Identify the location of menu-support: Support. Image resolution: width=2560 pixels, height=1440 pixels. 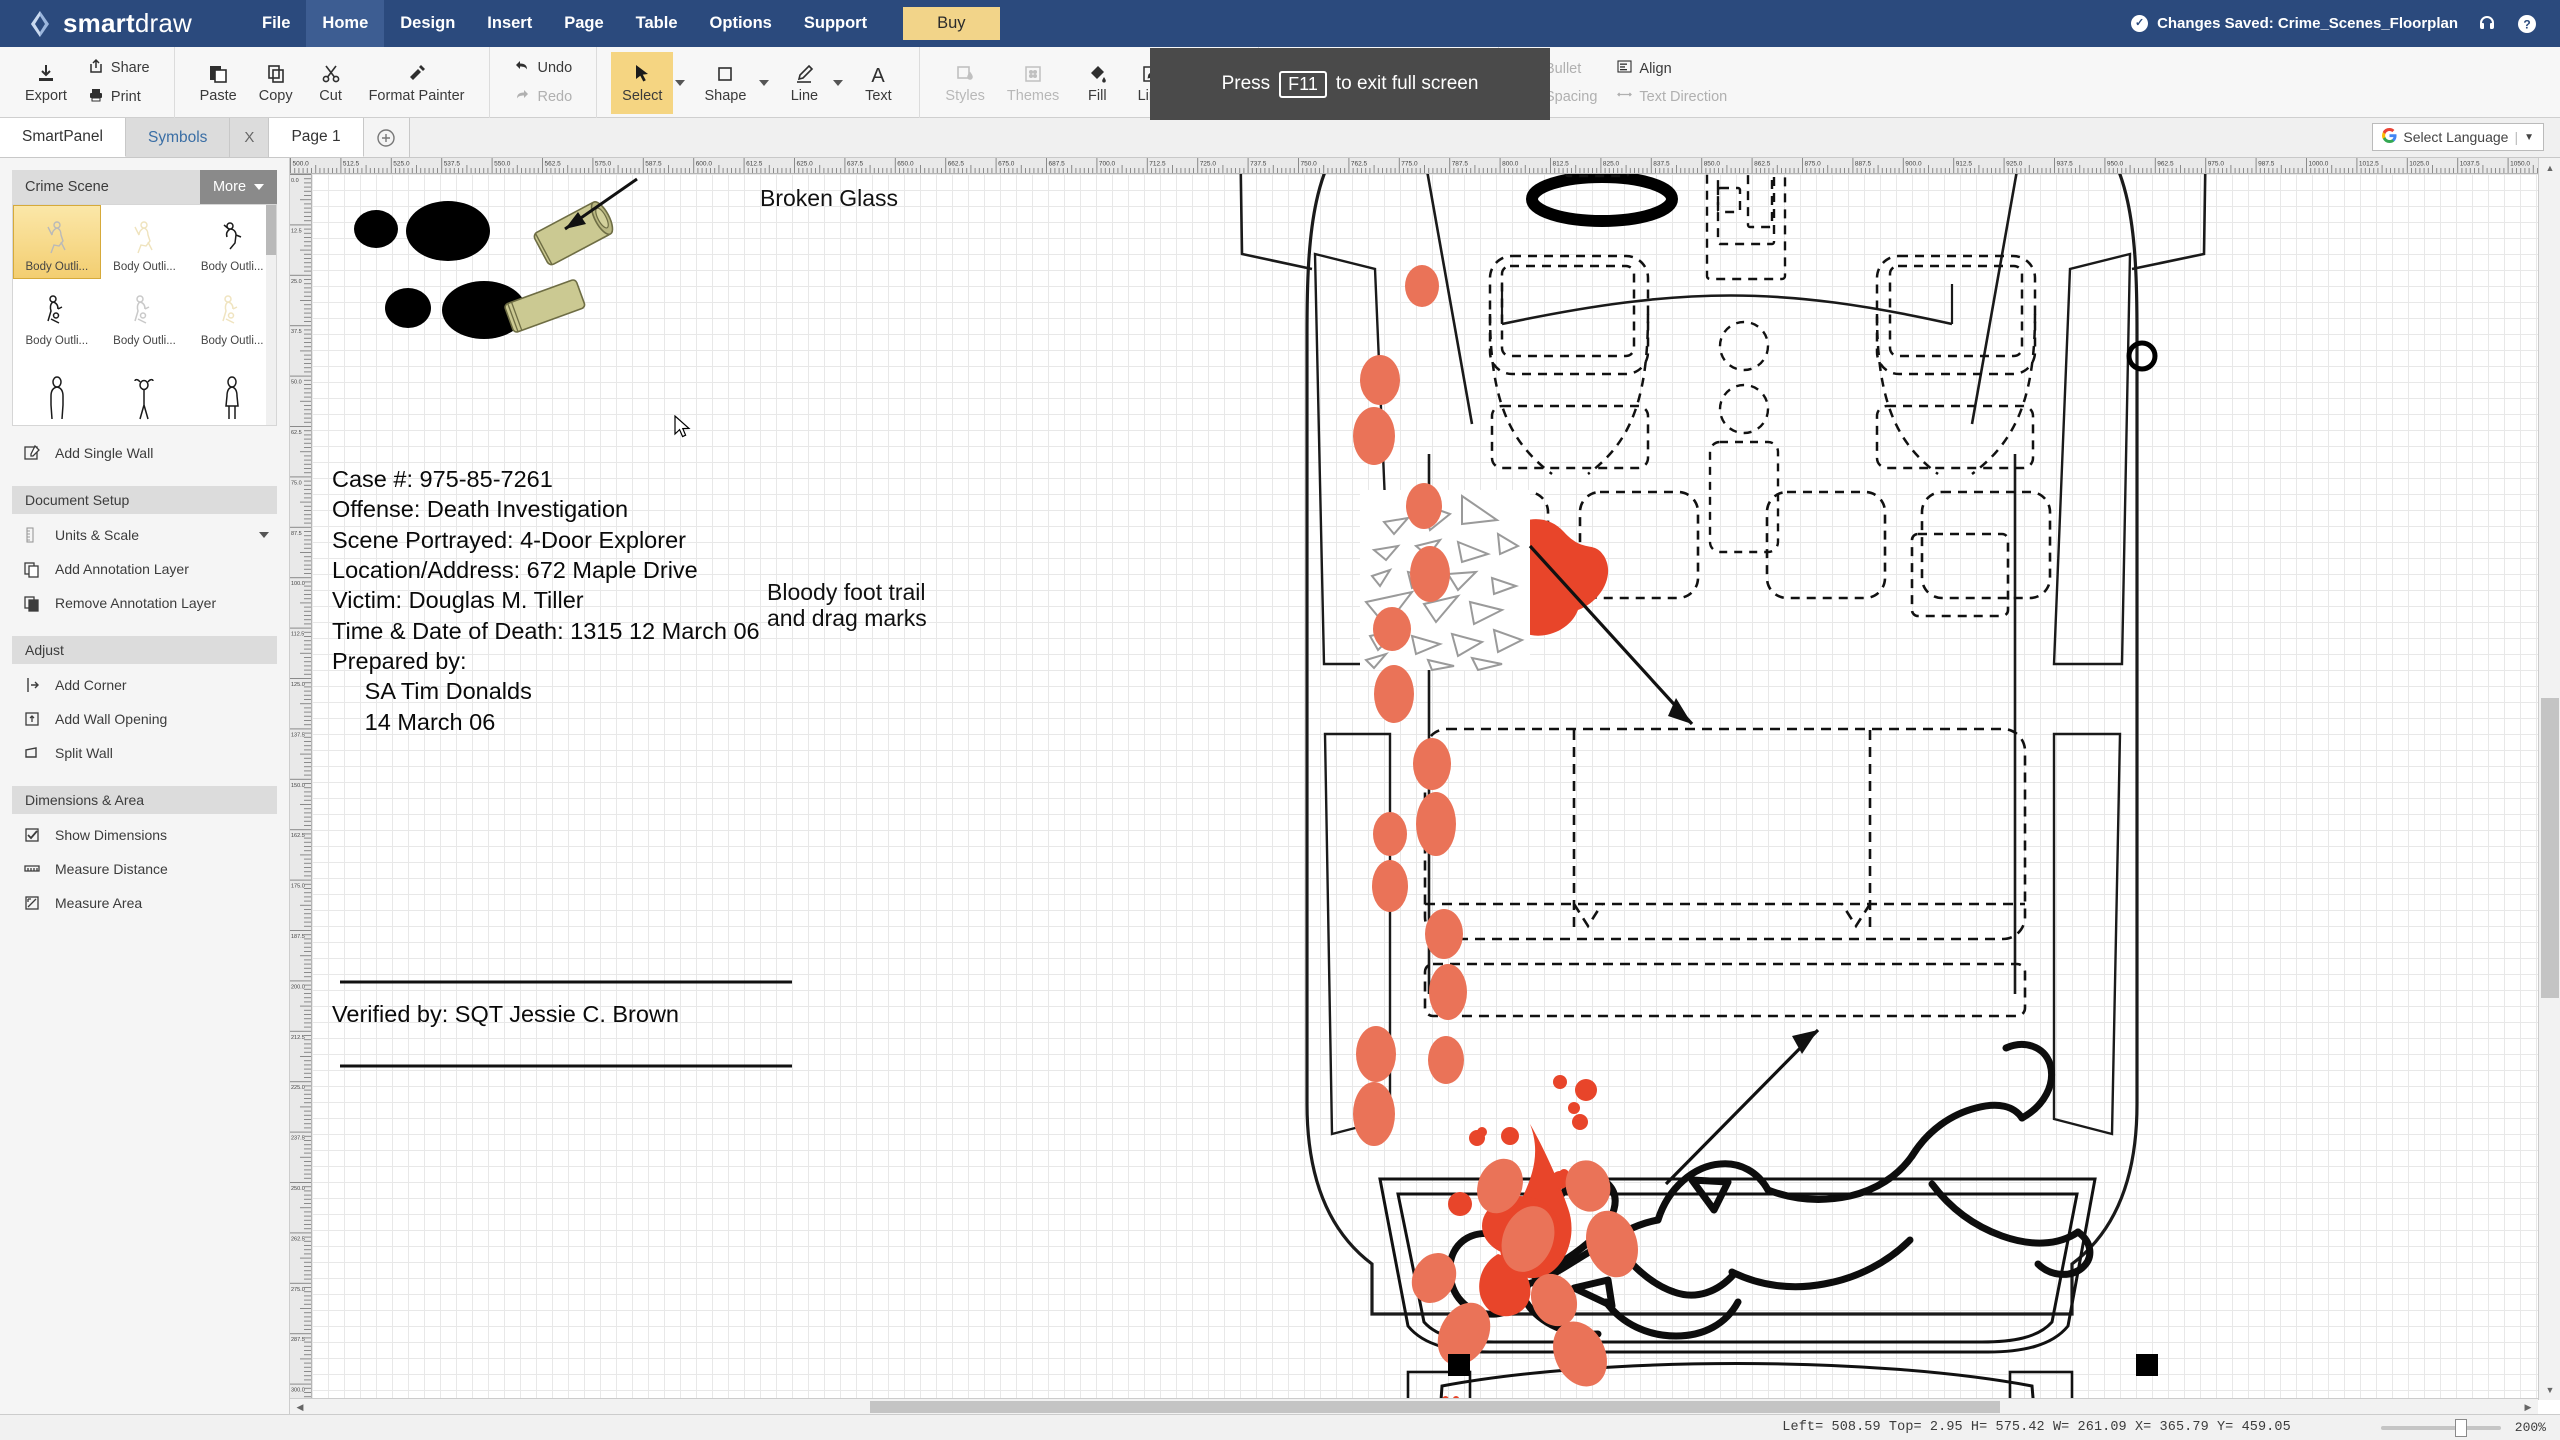
(835, 23).